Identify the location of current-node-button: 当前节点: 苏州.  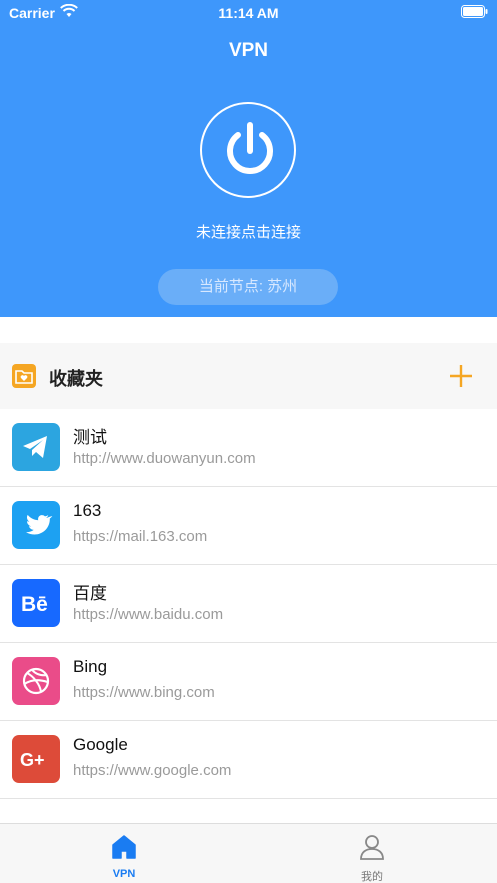
(248, 287).